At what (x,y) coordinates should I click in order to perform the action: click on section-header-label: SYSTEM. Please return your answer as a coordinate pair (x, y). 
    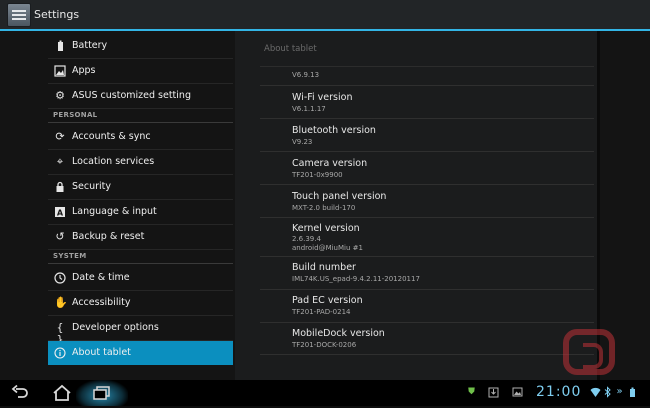
    Looking at the image, I should click on (70, 256).